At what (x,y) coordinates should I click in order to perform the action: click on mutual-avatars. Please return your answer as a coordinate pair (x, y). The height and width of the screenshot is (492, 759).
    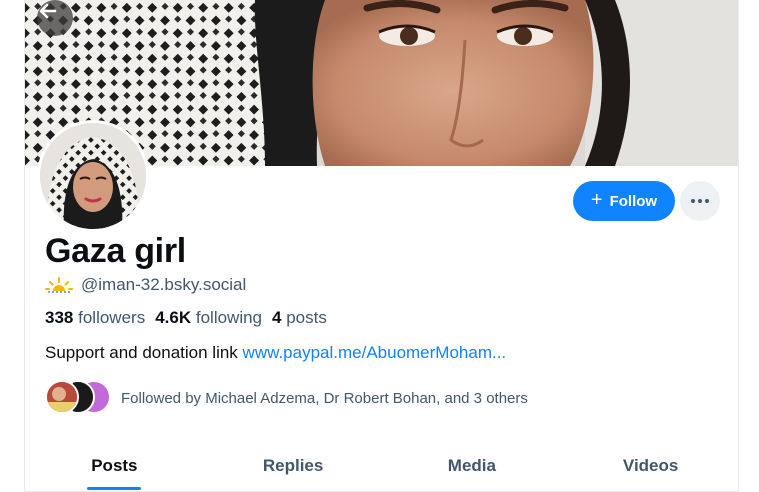
    Looking at the image, I should click on (78, 398).